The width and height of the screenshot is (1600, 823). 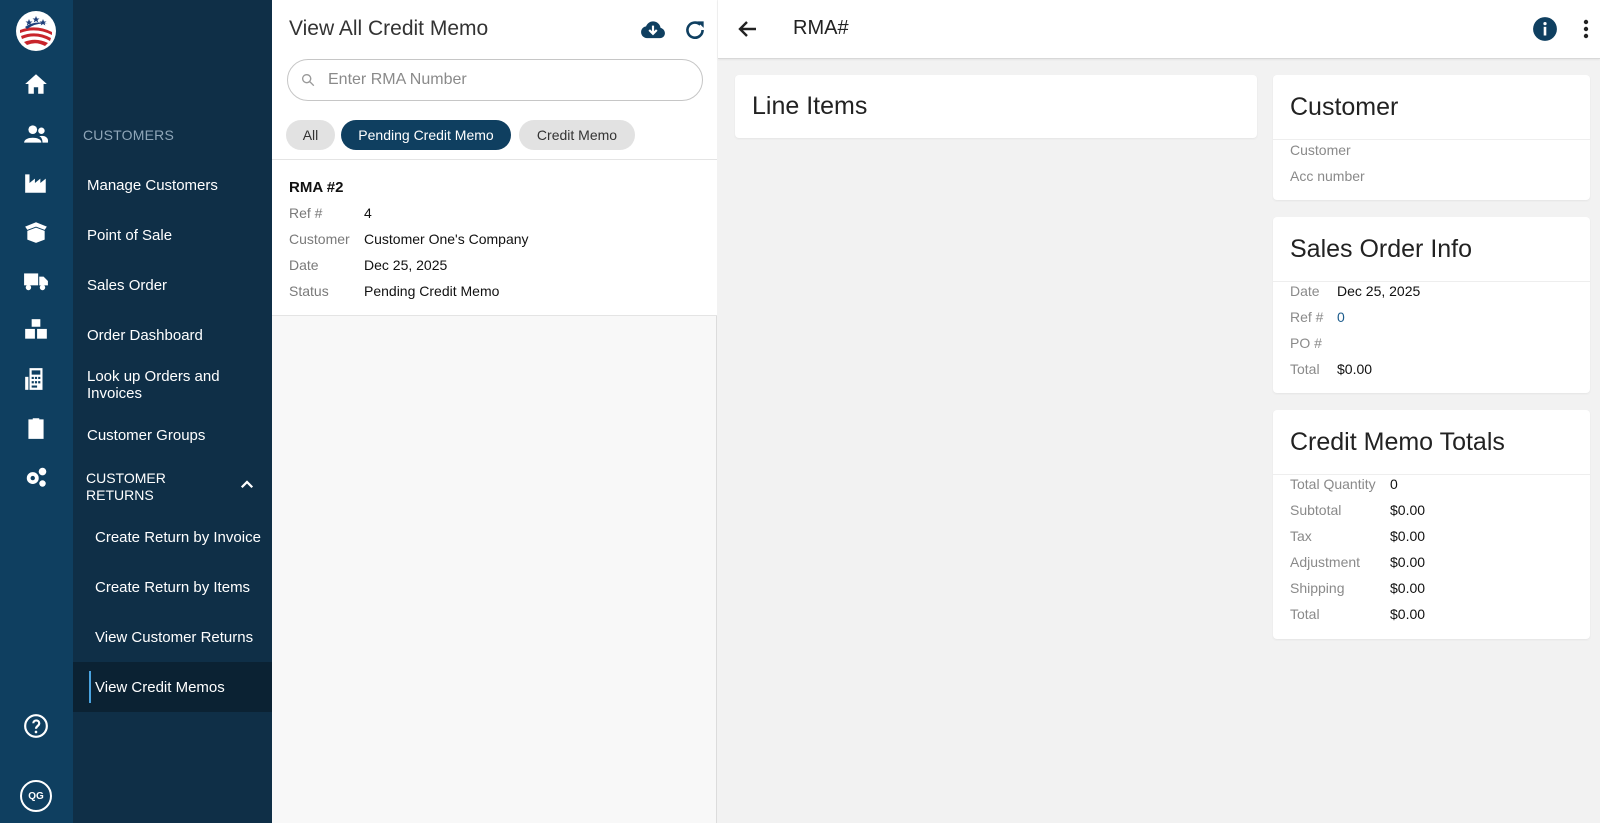 I want to click on total-quantity-label: Total Quantity, so click(x=1333, y=484).